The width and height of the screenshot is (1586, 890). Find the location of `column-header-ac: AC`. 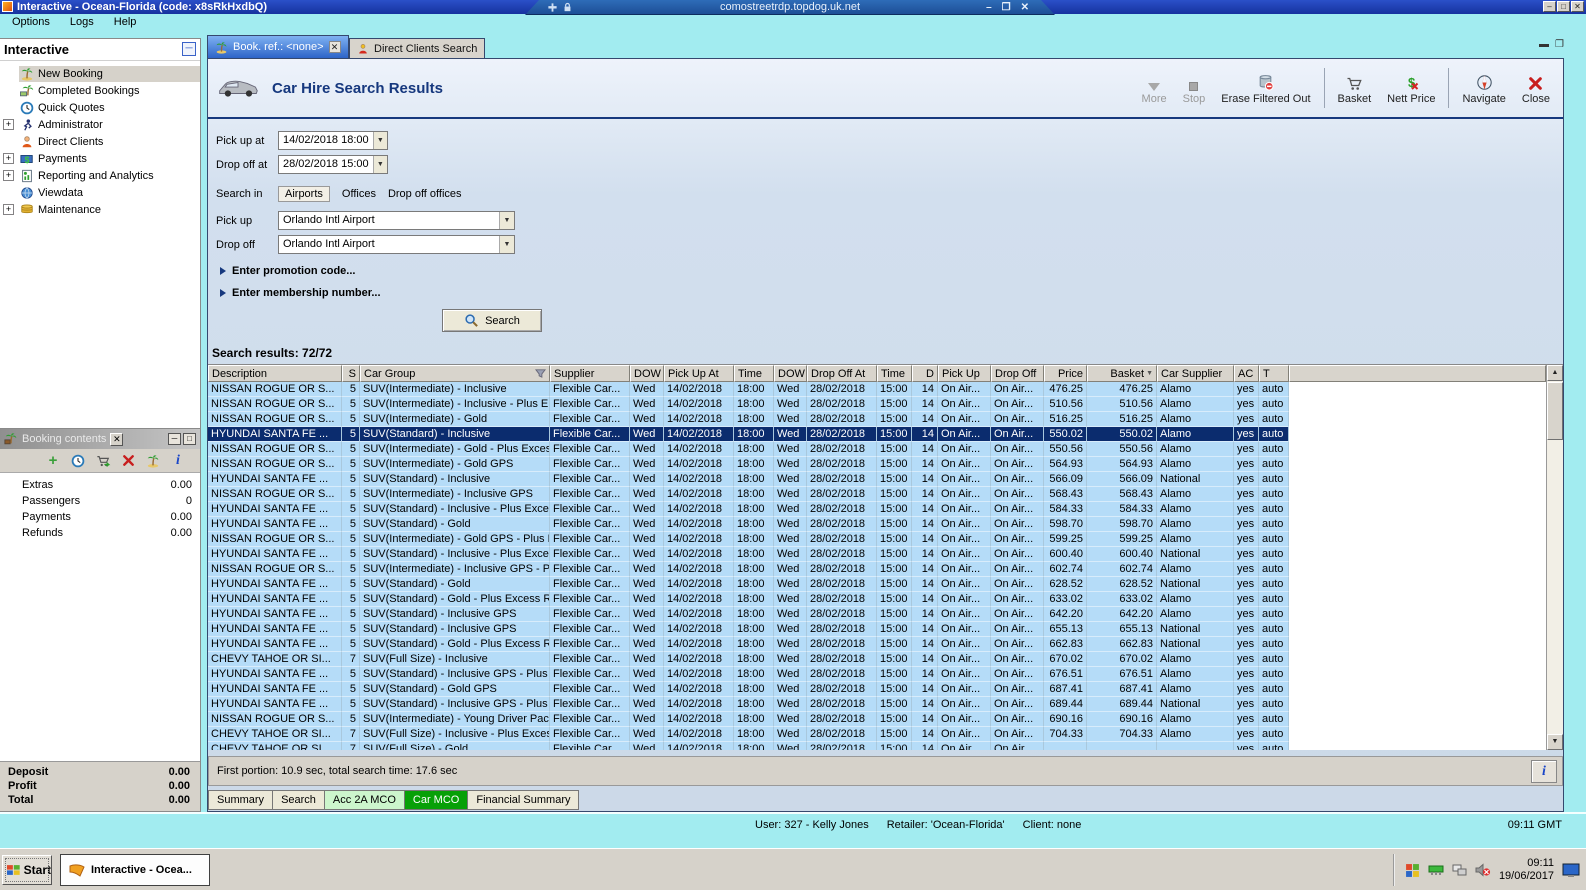

column-header-ac: AC is located at coordinates (1246, 373).